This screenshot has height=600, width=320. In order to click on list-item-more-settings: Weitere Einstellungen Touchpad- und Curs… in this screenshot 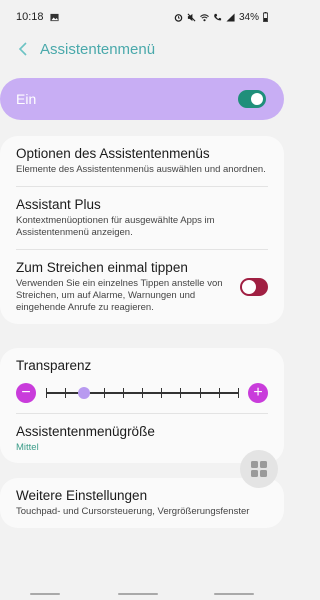, I will do `click(142, 503)`.